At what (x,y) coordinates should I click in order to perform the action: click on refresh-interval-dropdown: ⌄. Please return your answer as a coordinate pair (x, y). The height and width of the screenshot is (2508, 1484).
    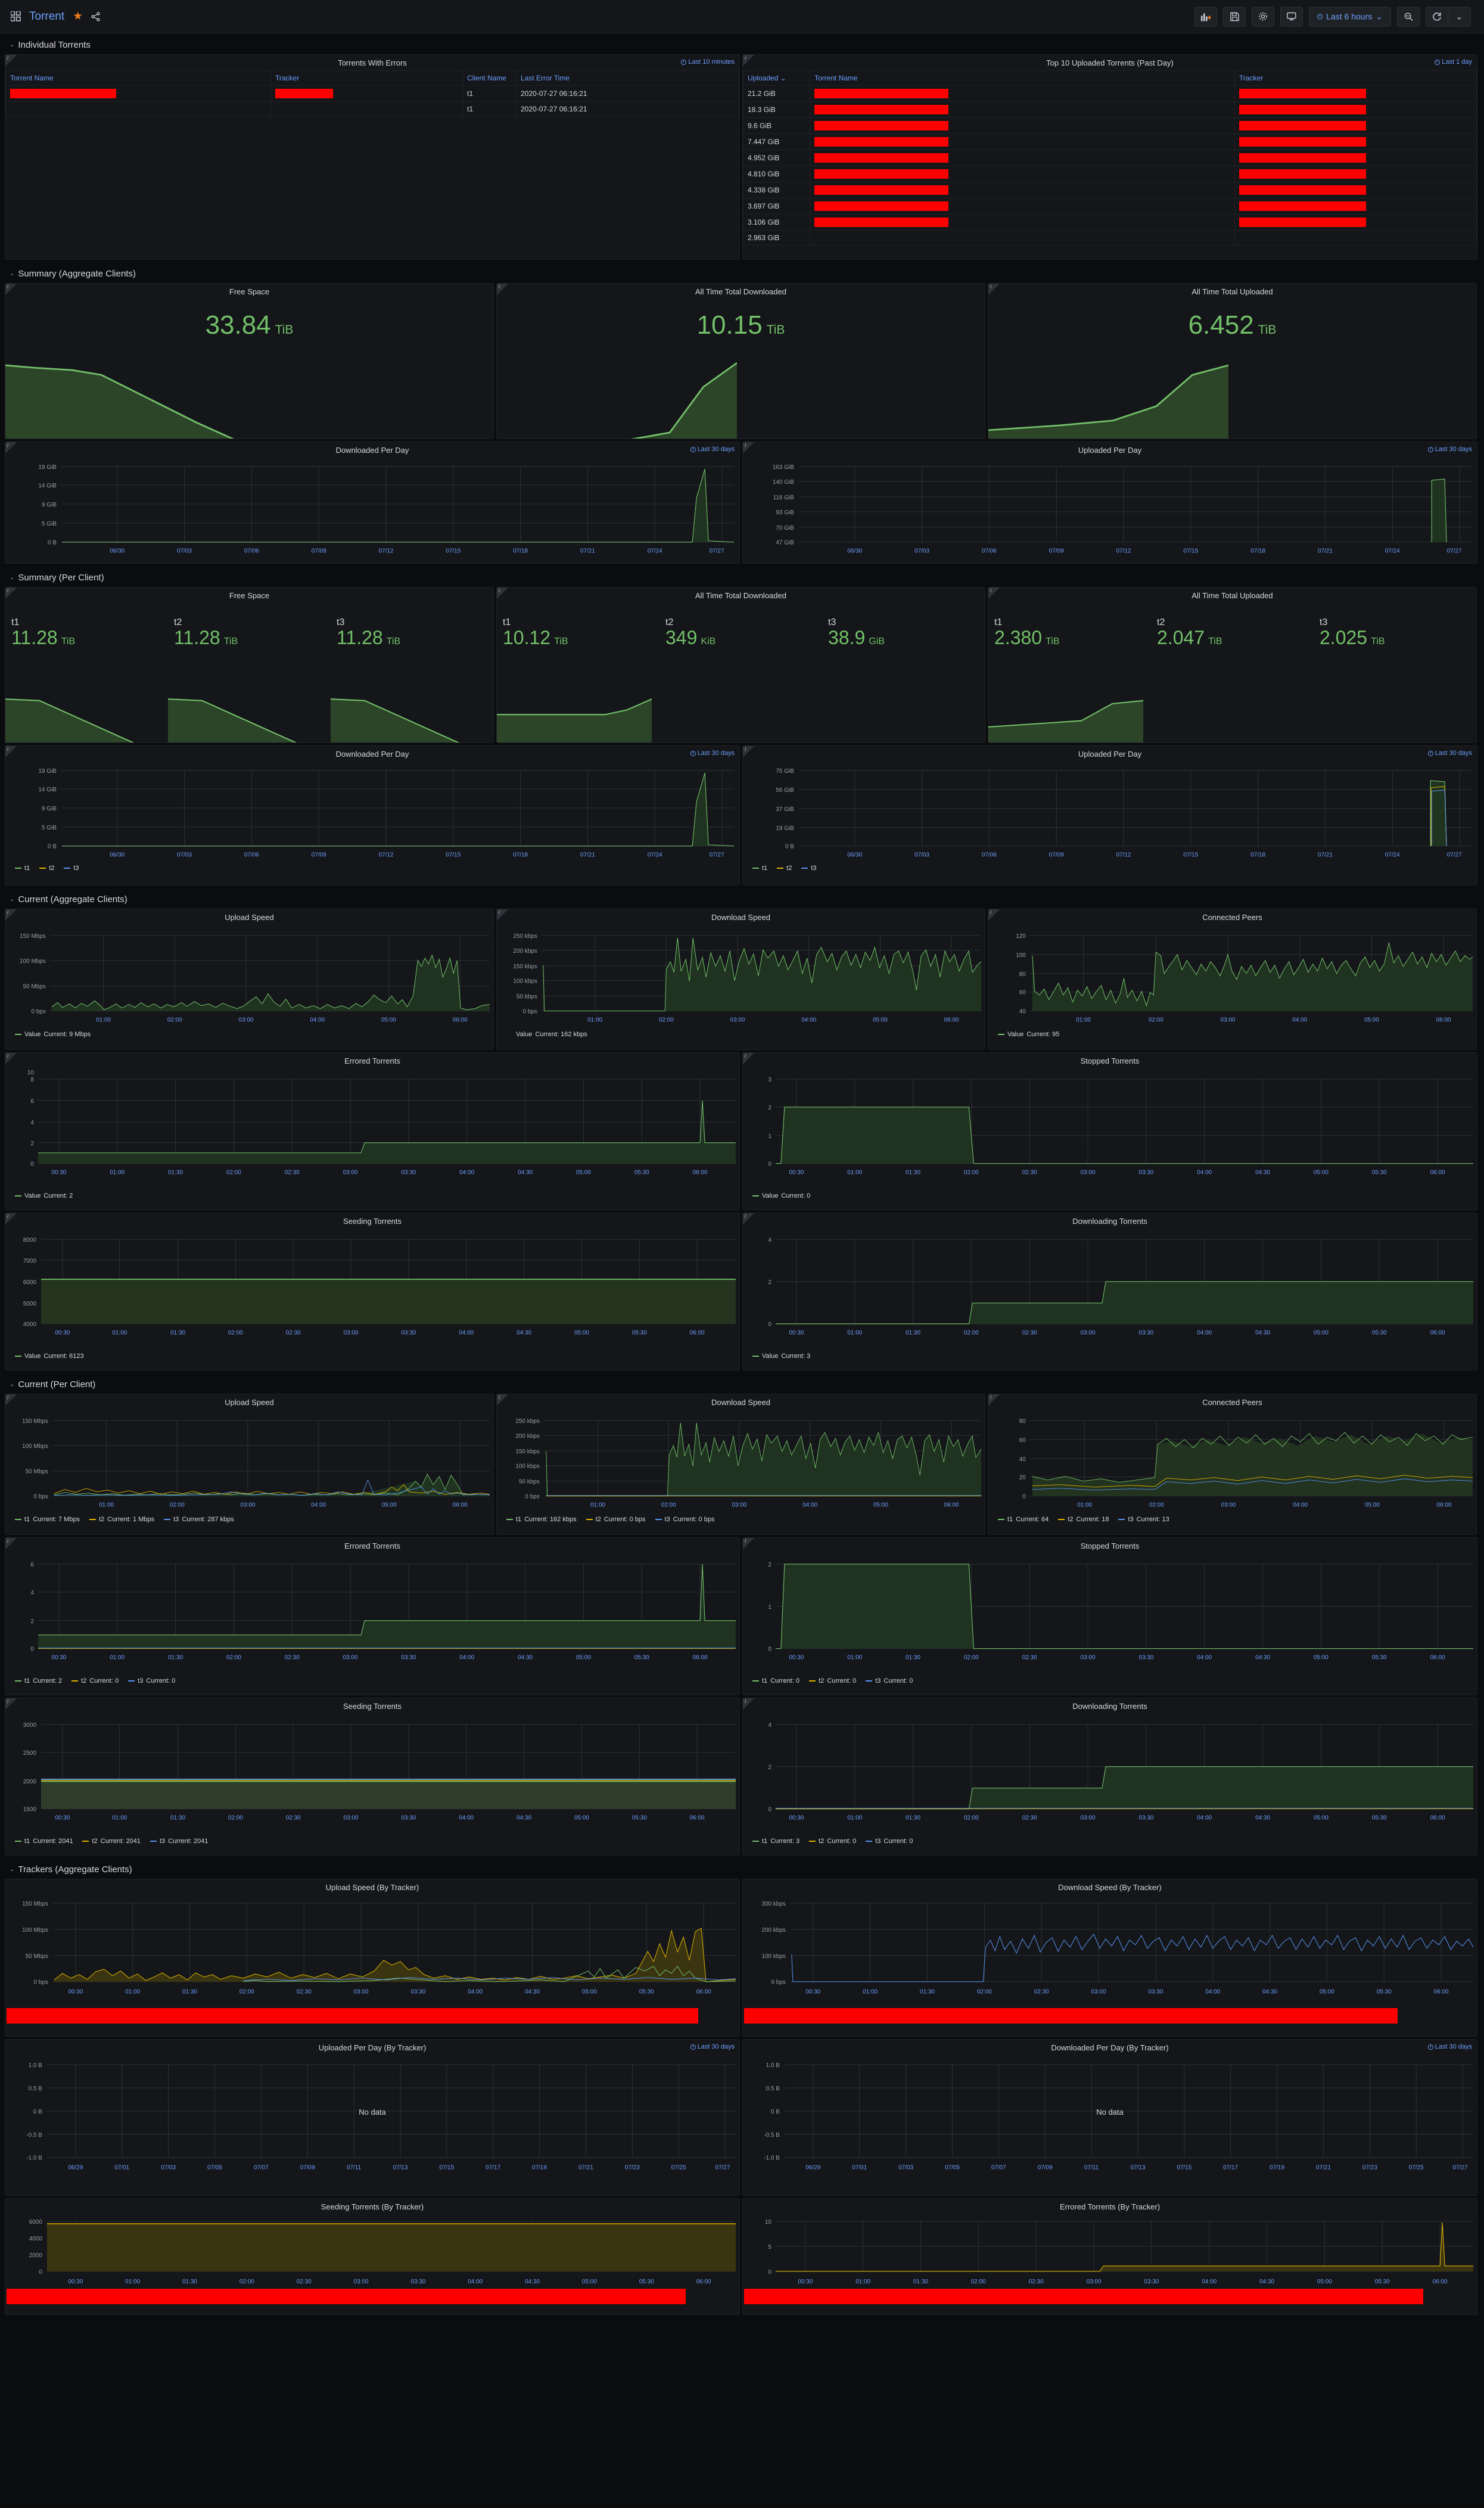
    Looking at the image, I should click on (1459, 16).